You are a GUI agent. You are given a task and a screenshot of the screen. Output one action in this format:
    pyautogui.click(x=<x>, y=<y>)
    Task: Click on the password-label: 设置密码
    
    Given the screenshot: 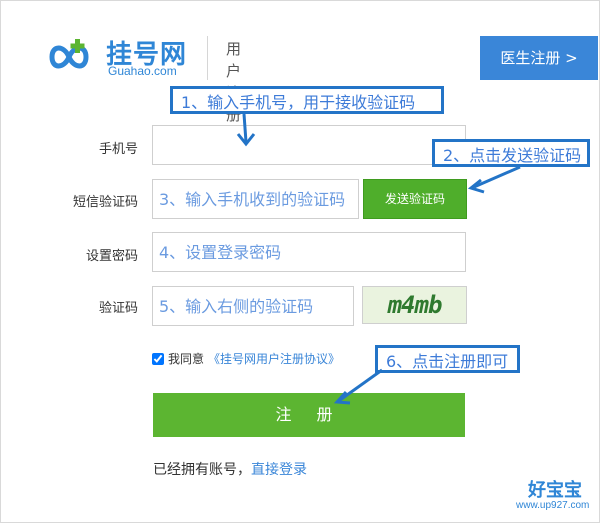 What is the action you would take?
    pyautogui.click(x=111, y=255)
    